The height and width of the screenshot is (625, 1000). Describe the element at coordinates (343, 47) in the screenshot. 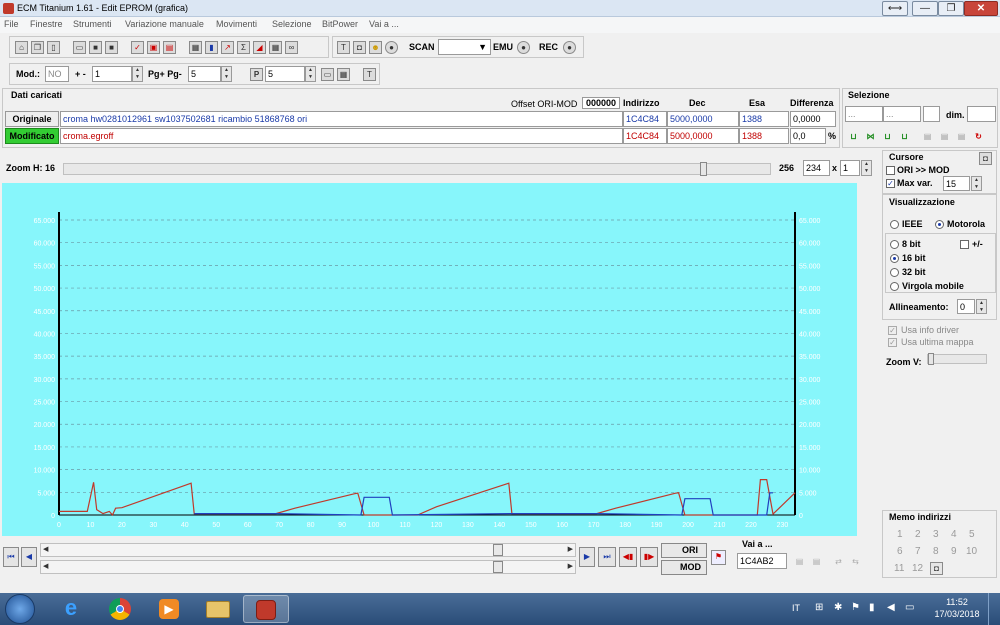

I see `text-icon: T` at that location.